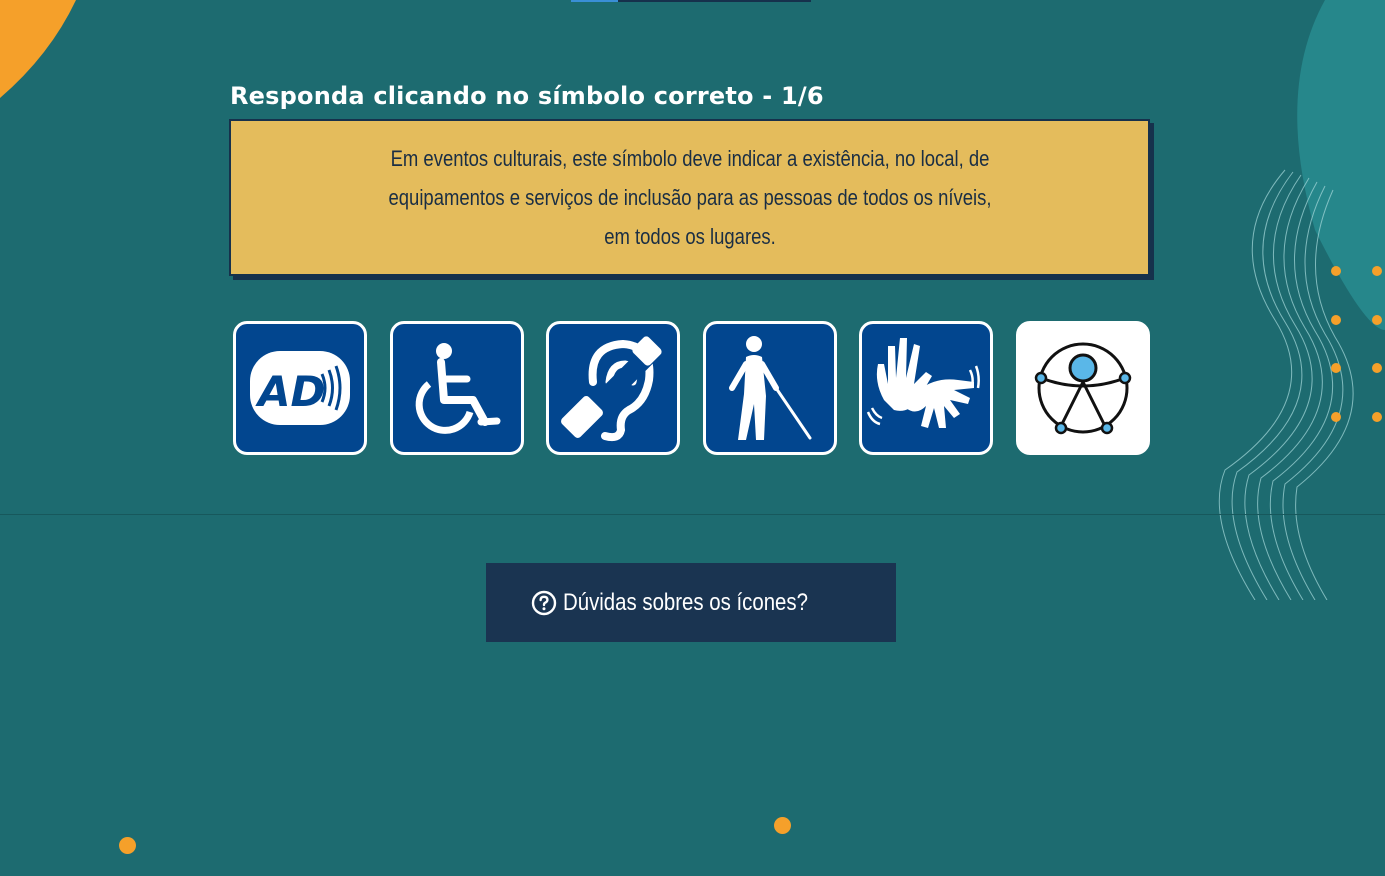 This screenshot has width=1385, height=876. I want to click on option-wheelchair, so click(457, 388).